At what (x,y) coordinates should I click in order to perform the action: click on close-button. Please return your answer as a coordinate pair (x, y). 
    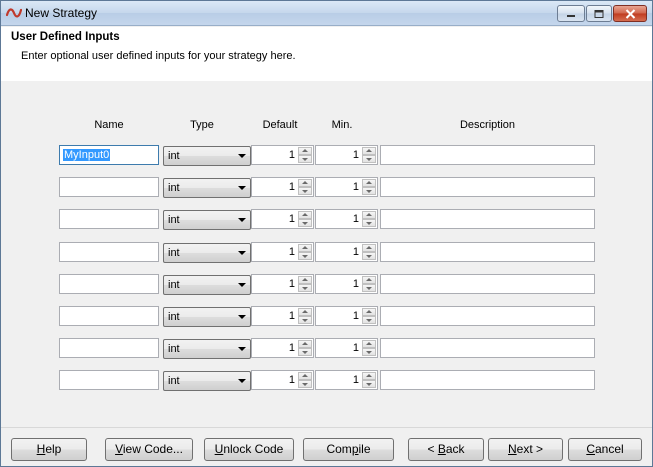
    Looking at the image, I should click on (630, 13).